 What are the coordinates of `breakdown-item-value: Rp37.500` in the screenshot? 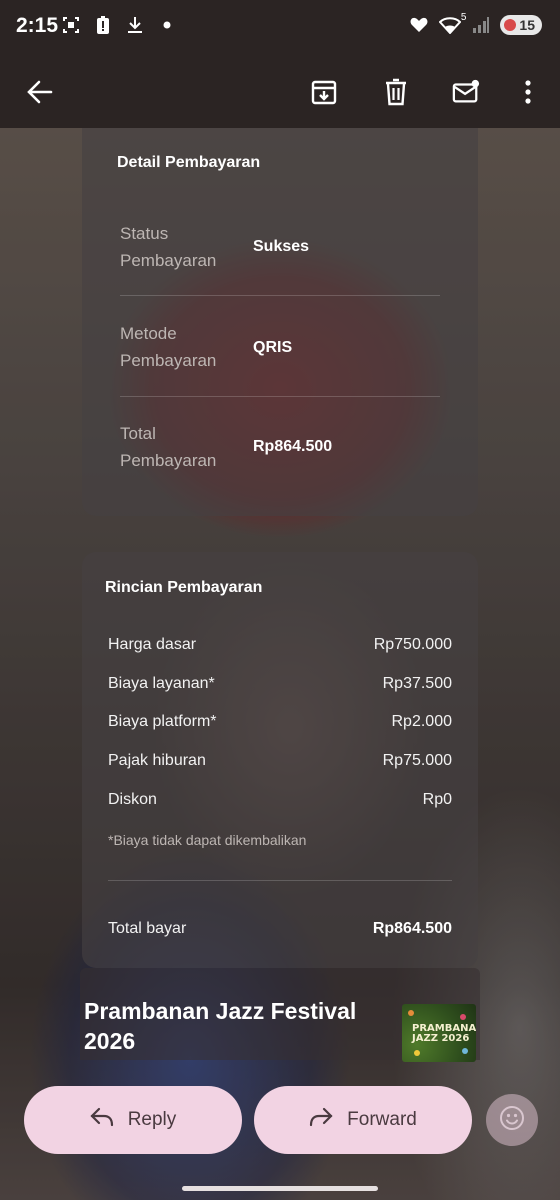 It's located at (417, 683).